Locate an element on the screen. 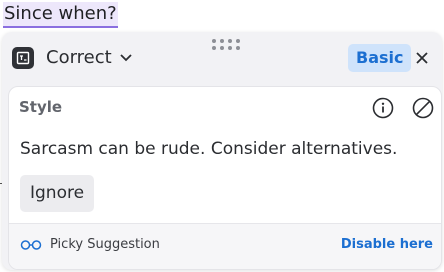  suggestion-category: Style is located at coordinates (41, 107).